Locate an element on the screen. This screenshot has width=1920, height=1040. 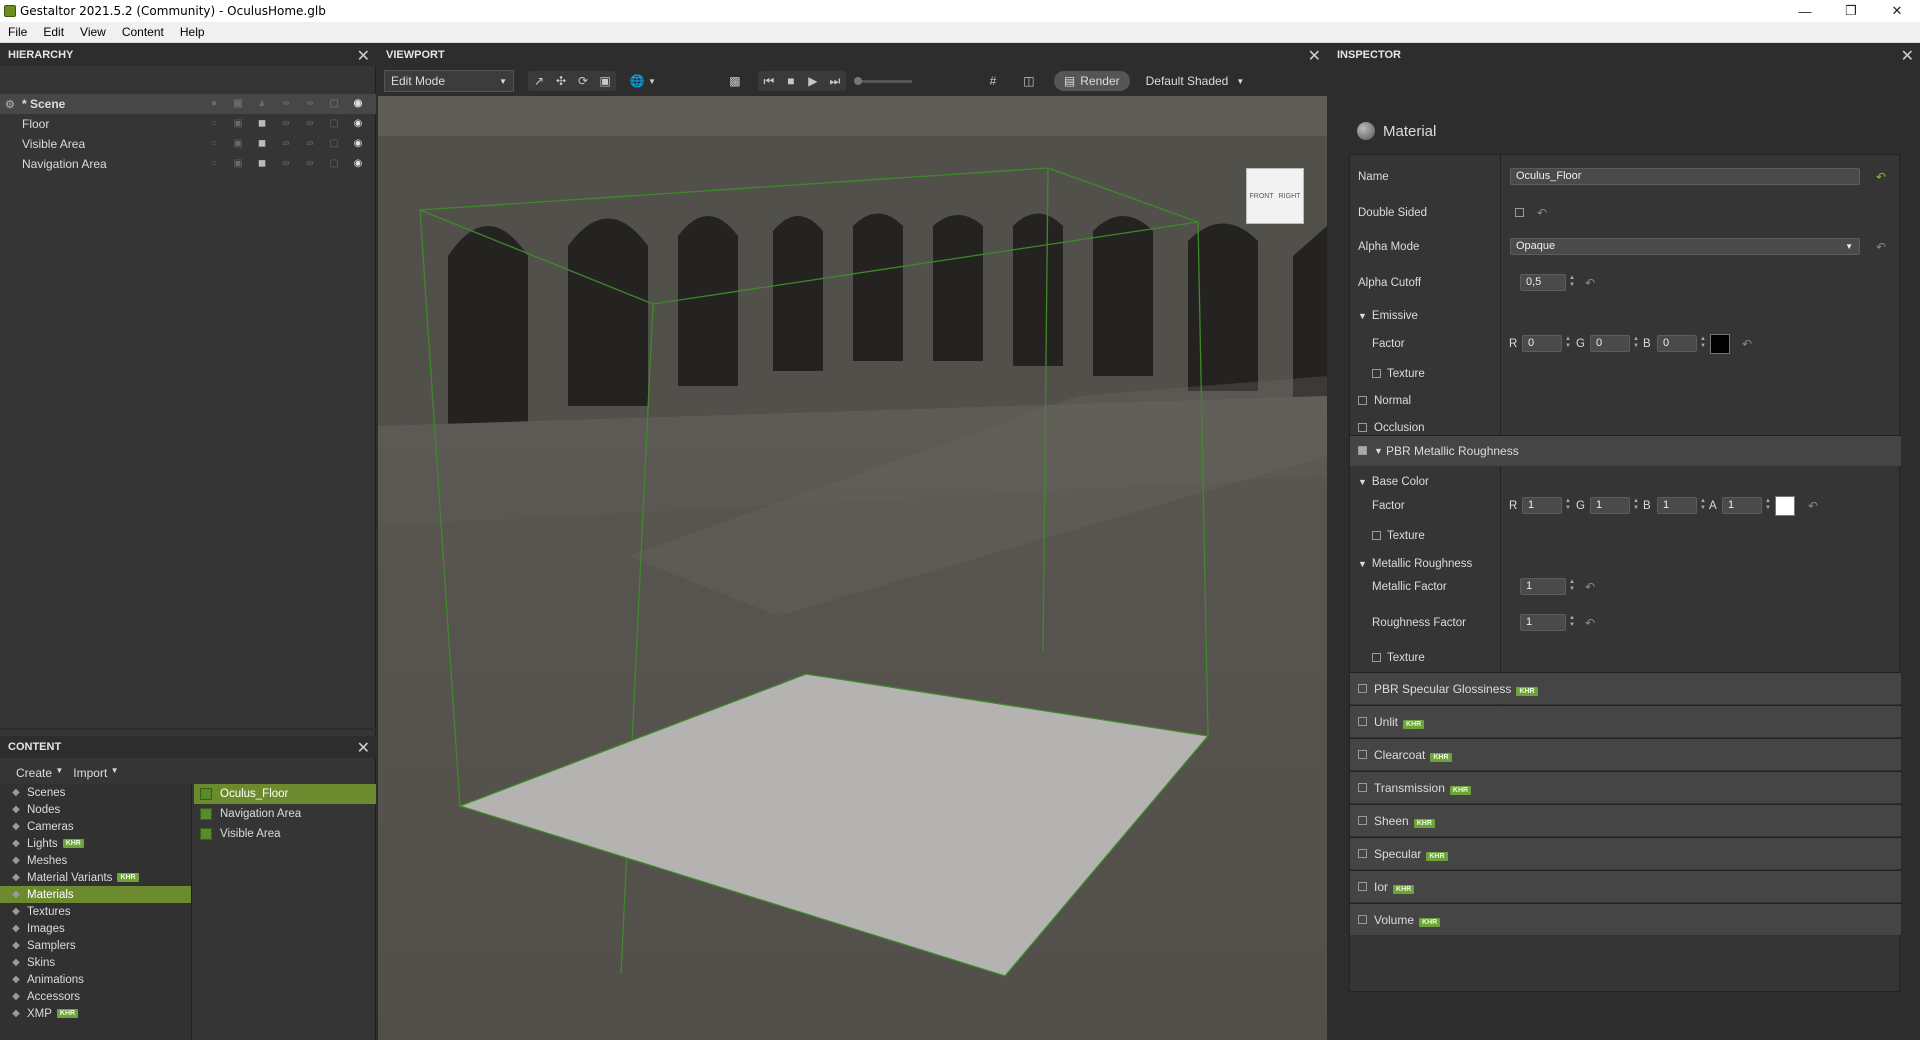
import-button: Import ▼ is located at coordinates (95, 773).